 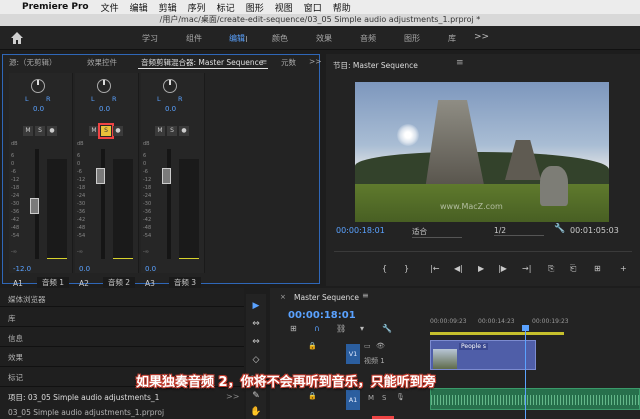 I want to click on program-monitor-title: 节目: Master Sequence, so click(x=375, y=65).